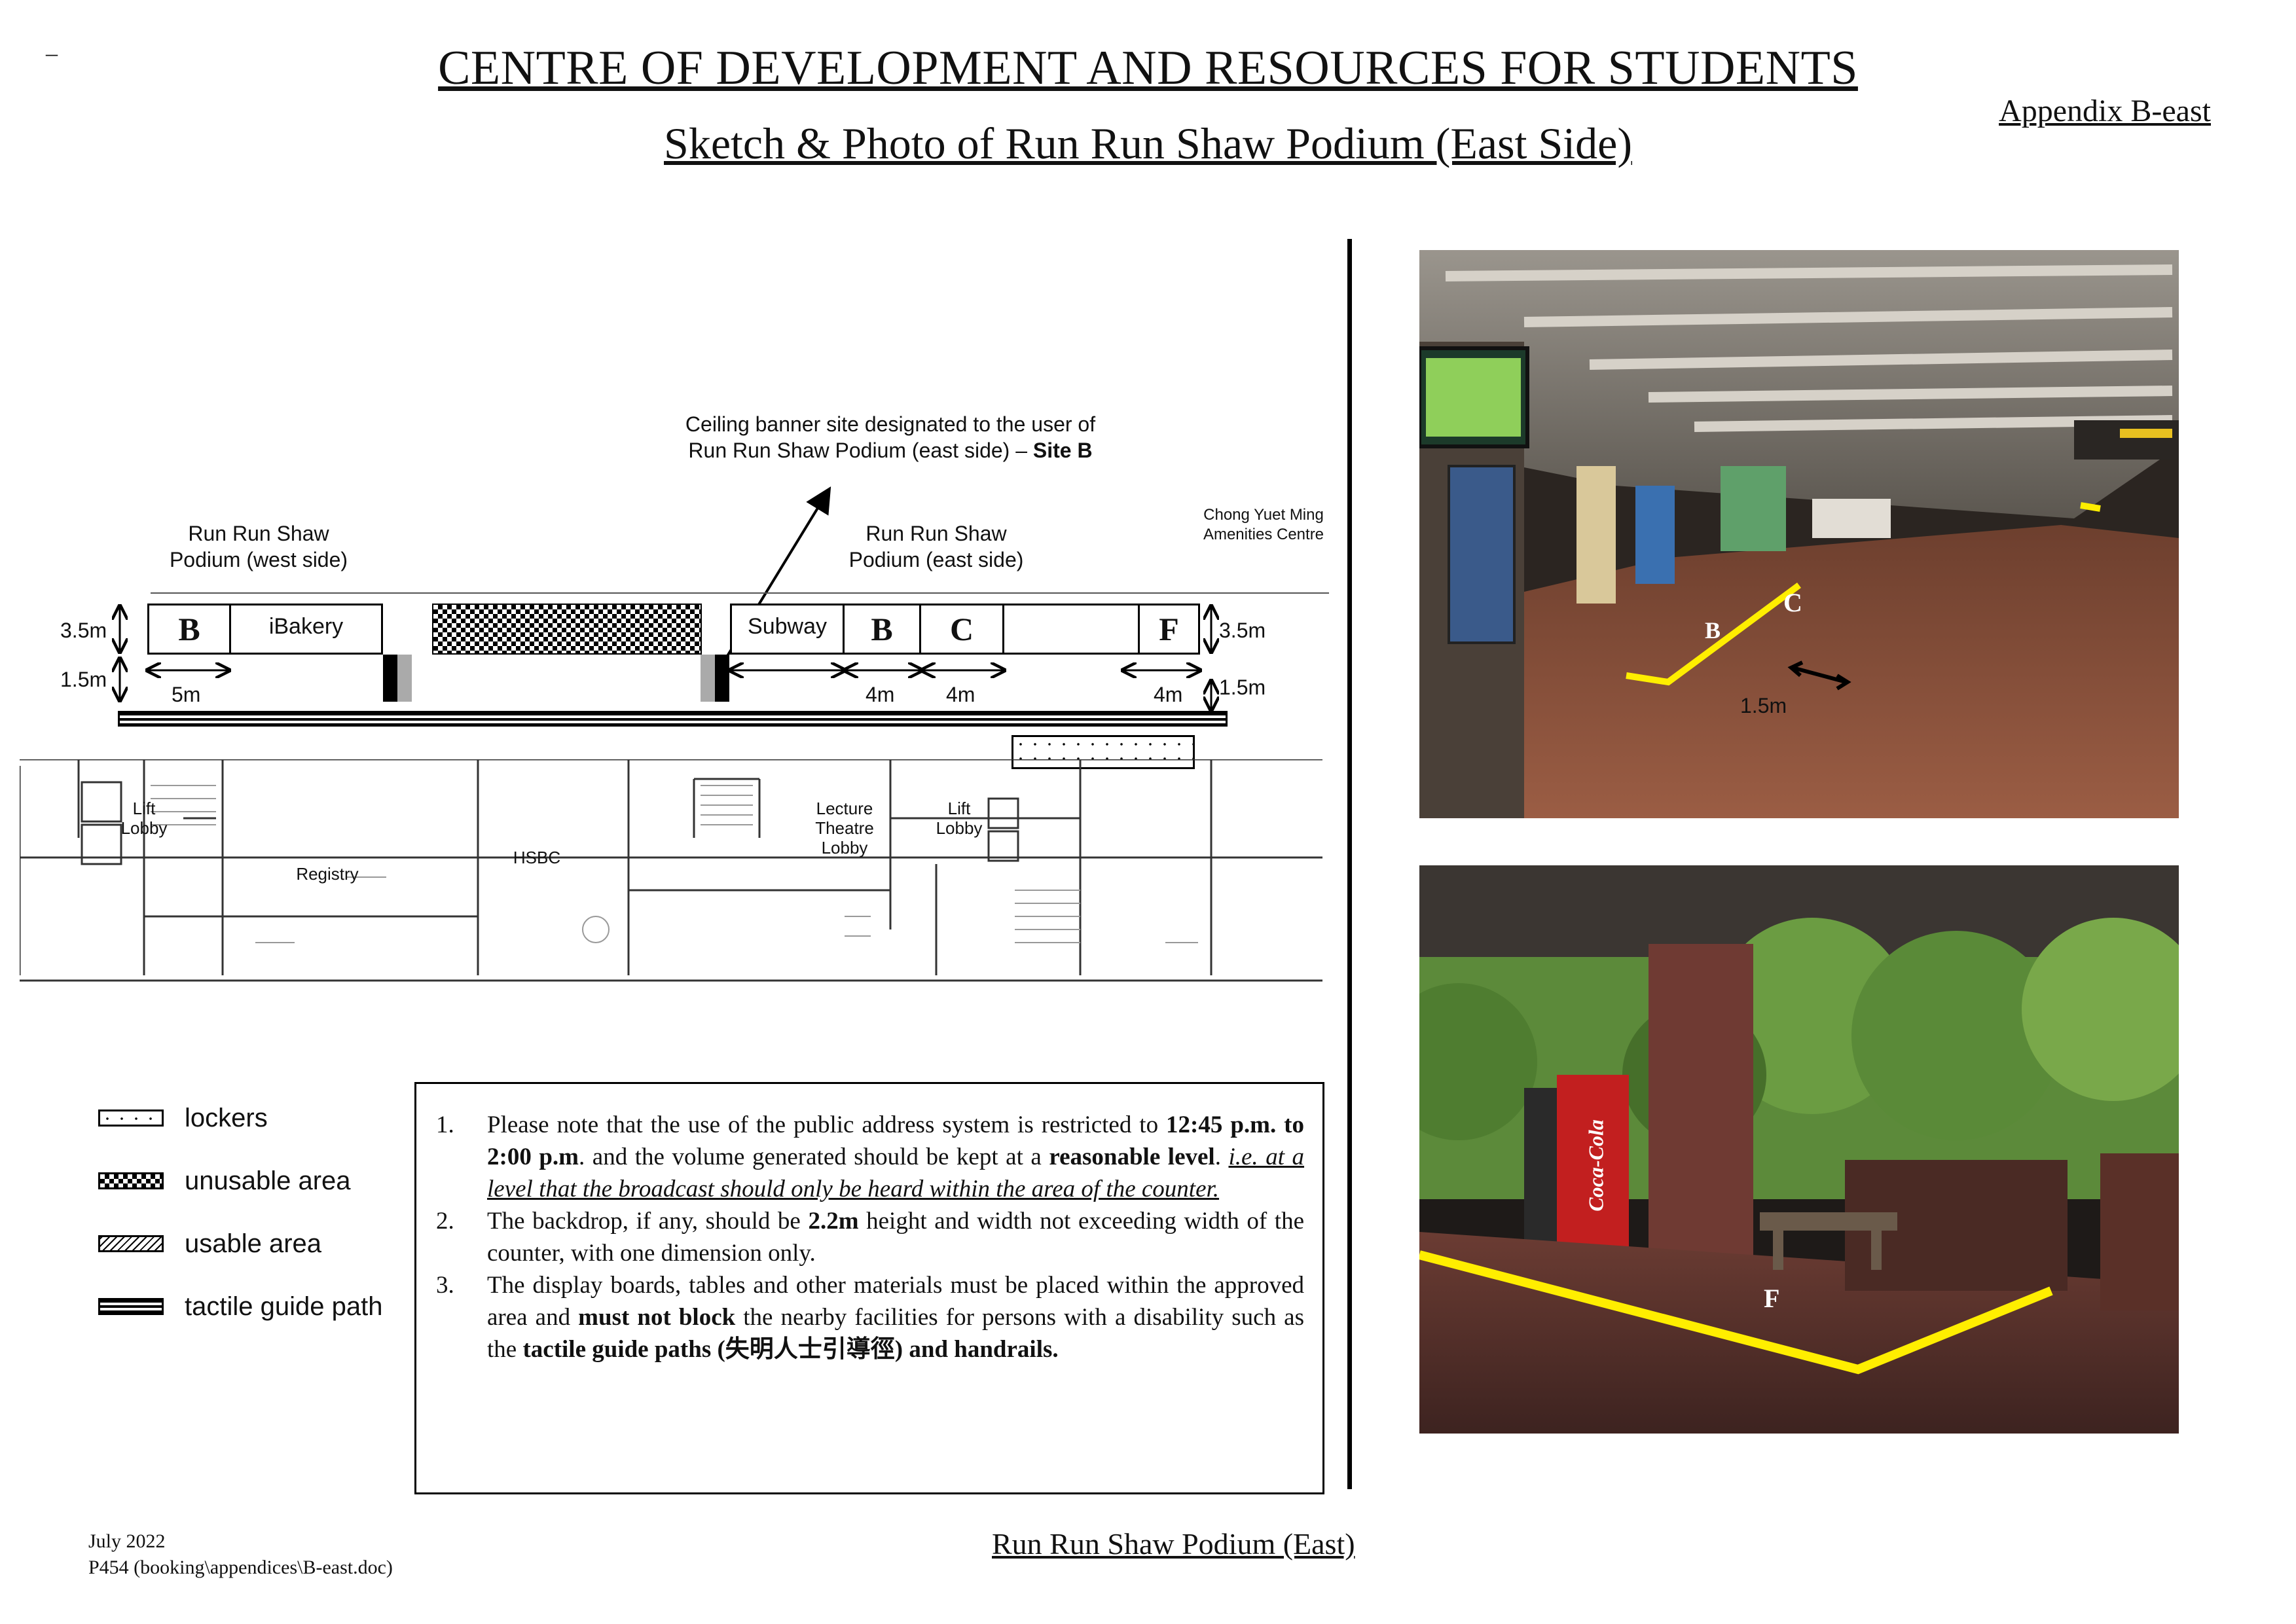 Image resolution: width=2296 pixels, height=1624 pixels. What do you see at coordinates (131, 1306) in the screenshot?
I see `legend-swatch-tactile` at bounding box center [131, 1306].